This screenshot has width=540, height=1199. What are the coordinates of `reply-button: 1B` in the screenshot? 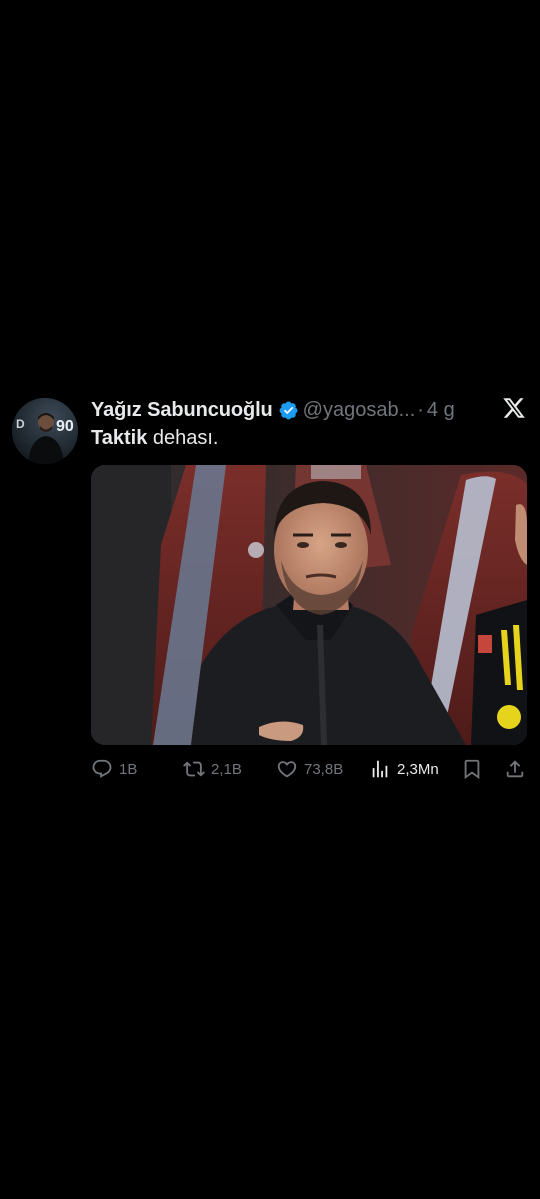 It's located at (114, 769).